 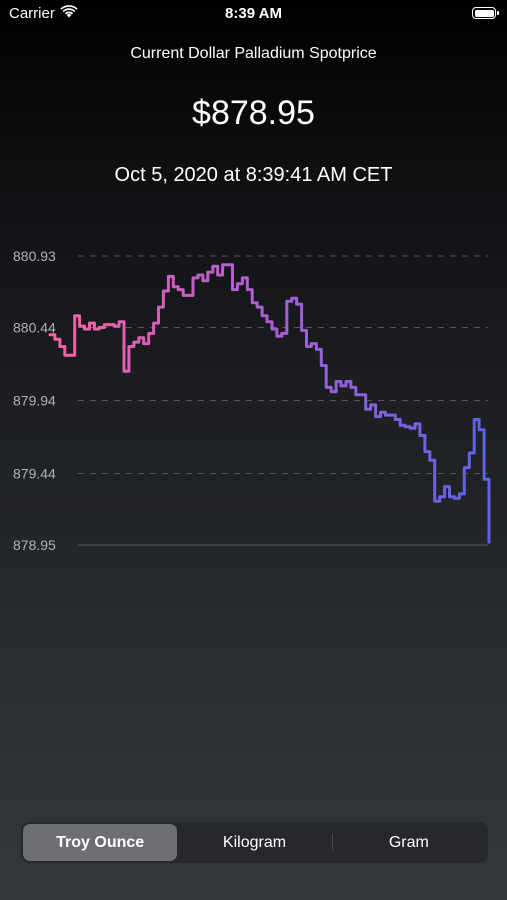 I want to click on battery-icon, so click(x=485, y=13).